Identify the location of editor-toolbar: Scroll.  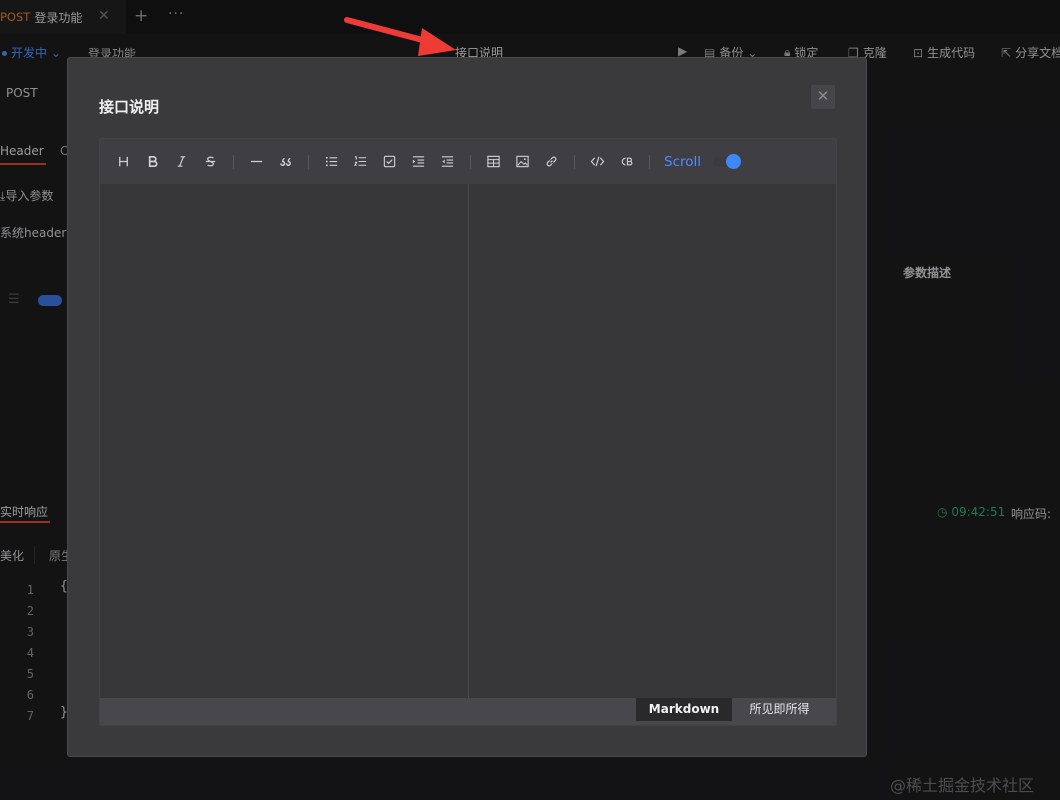
(468, 161).